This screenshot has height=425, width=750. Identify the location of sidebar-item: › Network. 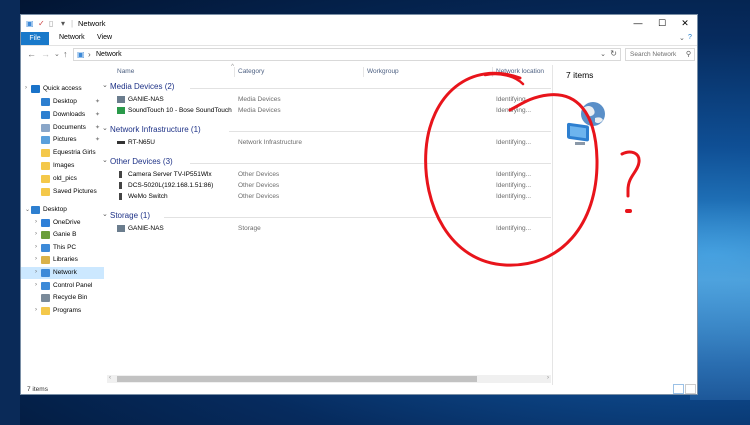
(62, 273).